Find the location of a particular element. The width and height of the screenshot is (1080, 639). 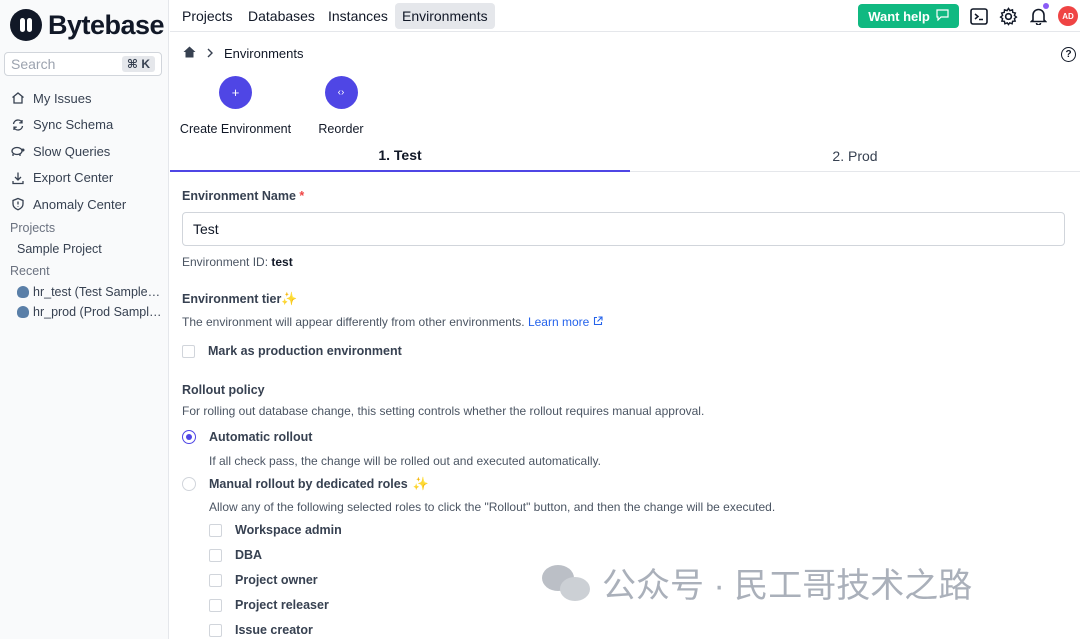

role-checkbox-issue-creator: Issue creator is located at coordinates (261, 630).